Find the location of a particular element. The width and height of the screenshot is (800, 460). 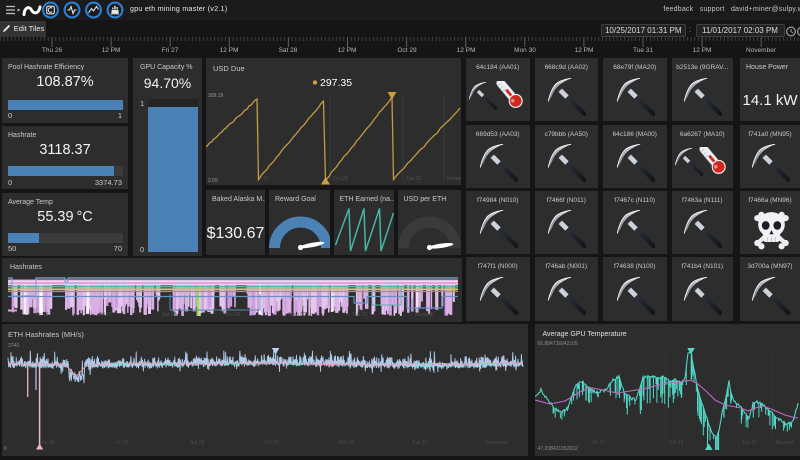

svg-text: i 27 is located at coordinates (265, 179).